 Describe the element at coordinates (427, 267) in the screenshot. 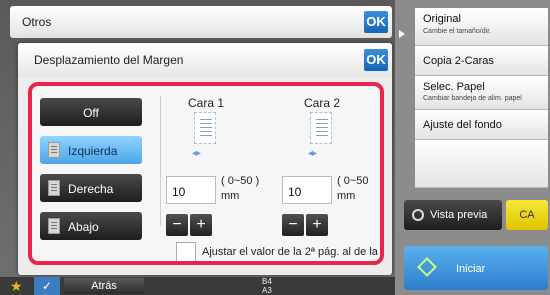

I see `start-diamond-icon` at that location.